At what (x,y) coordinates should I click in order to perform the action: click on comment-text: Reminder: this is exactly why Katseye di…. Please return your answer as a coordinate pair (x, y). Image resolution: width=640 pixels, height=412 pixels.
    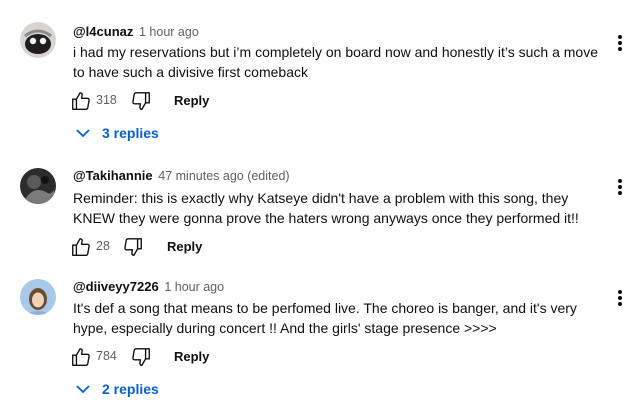
    Looking at the image, I should click on (326, 208).